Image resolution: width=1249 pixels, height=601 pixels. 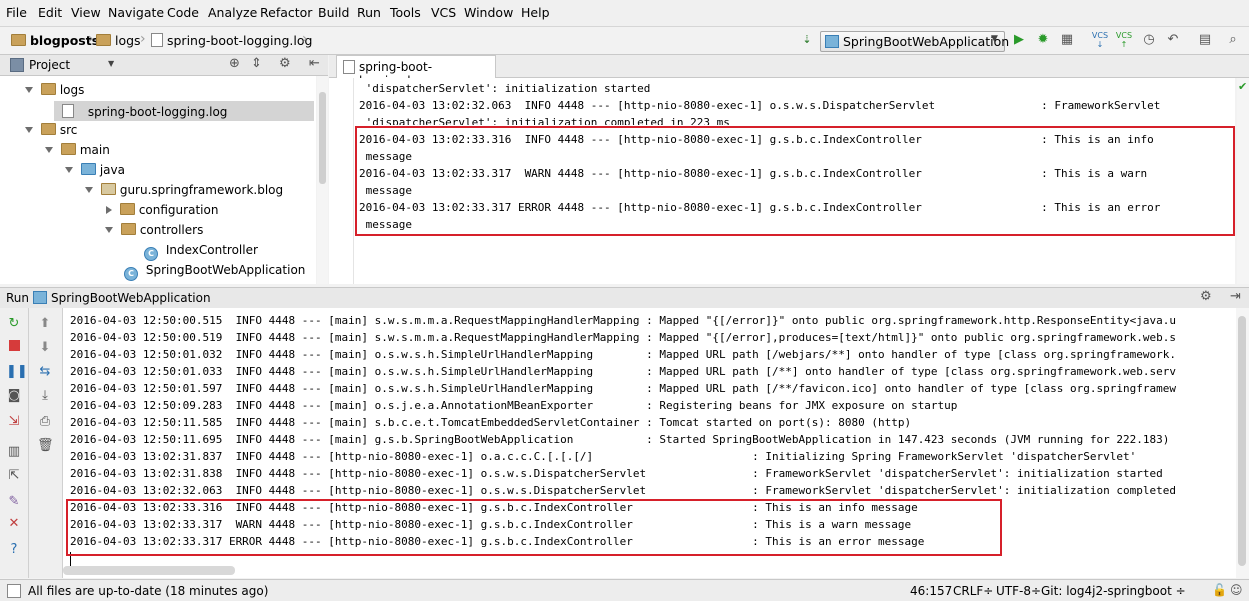 I want to click on file-encoding: UTF-8÷, so click(x=1018, y=591).